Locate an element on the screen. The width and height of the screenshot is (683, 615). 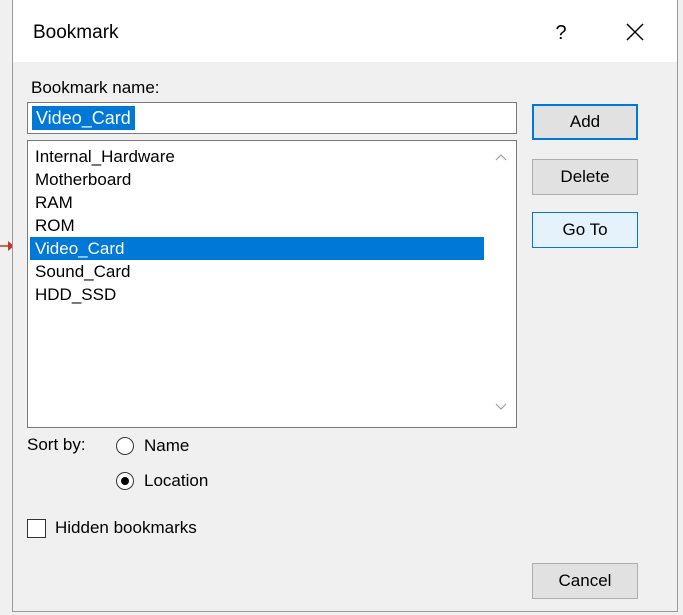
sort-location-label: Location is located at coordinates (176, 480).